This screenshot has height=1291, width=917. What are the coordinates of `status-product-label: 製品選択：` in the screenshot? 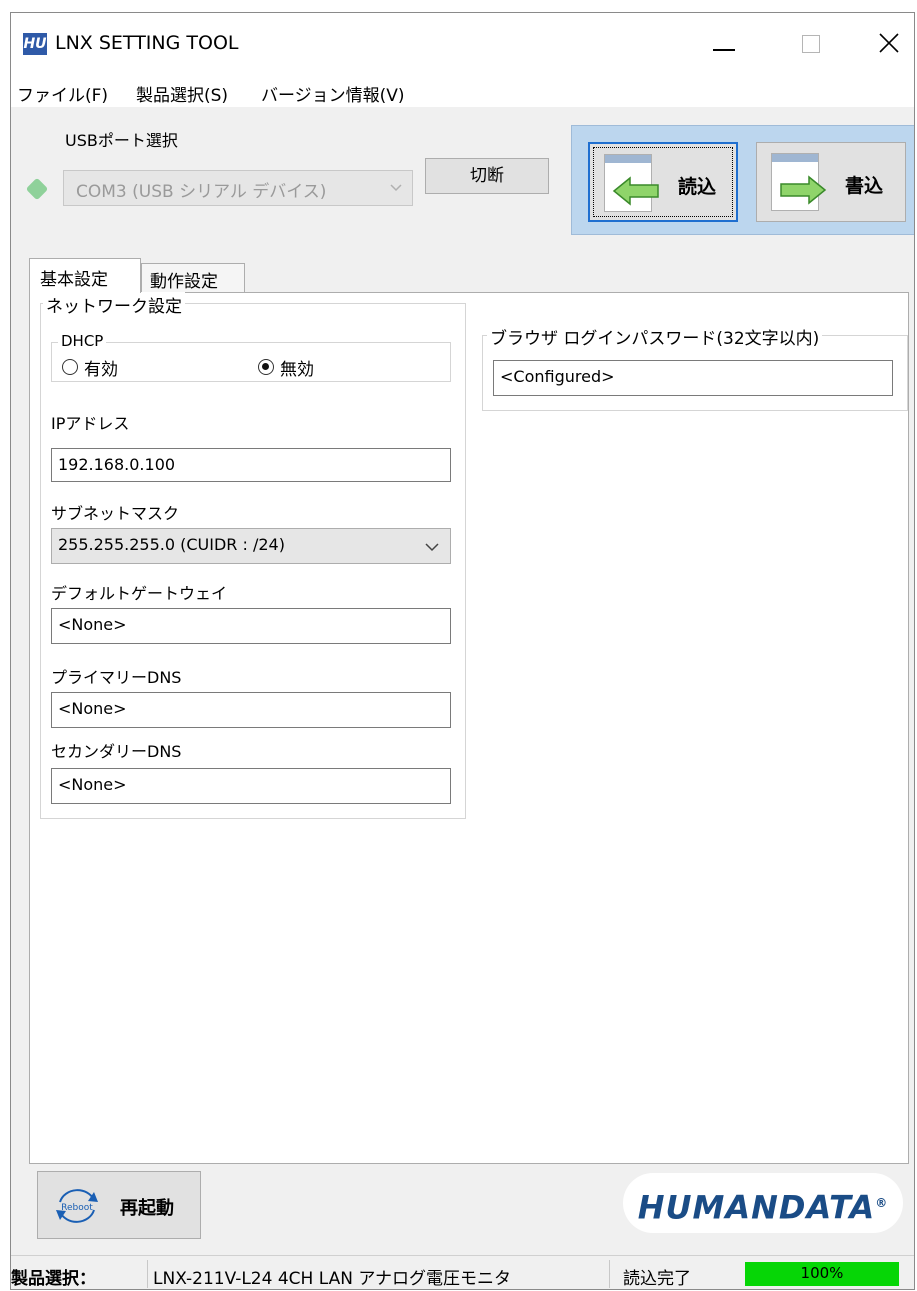 It's located at (53, 1279).